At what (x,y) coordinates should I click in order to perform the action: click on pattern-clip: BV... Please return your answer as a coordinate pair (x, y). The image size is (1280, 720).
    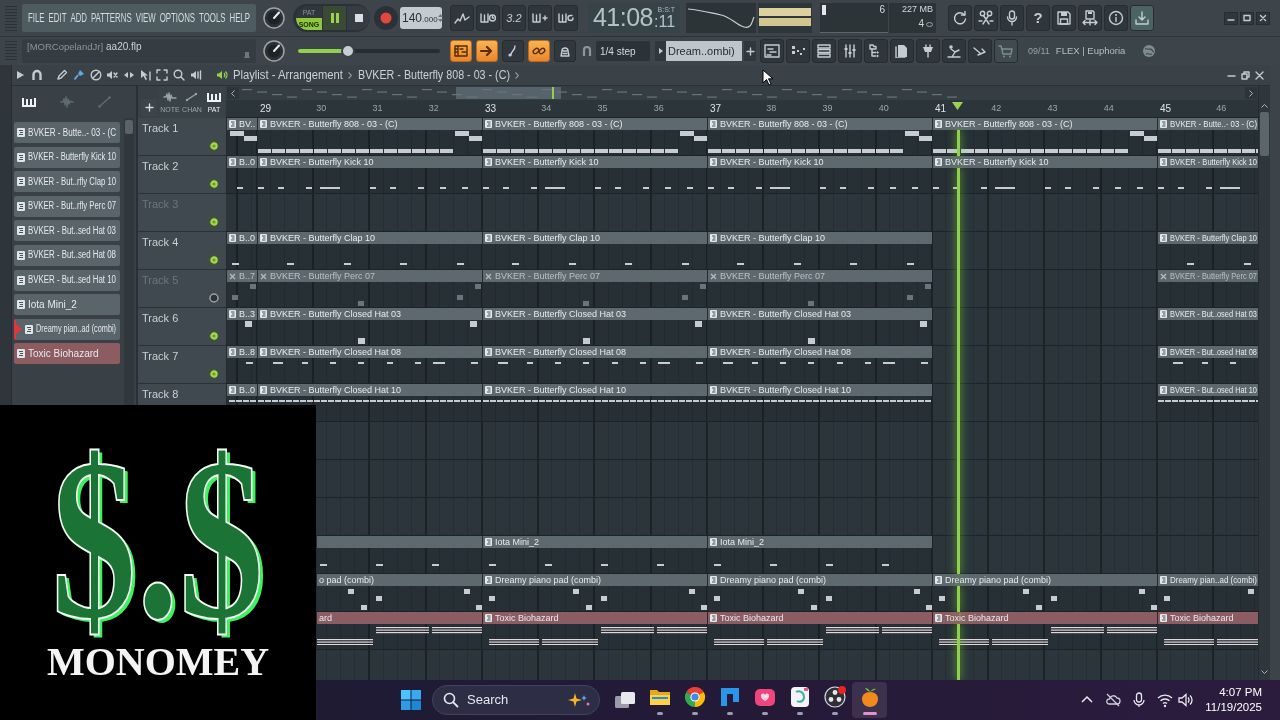
    Looking at the image, I should click on (241, 136).